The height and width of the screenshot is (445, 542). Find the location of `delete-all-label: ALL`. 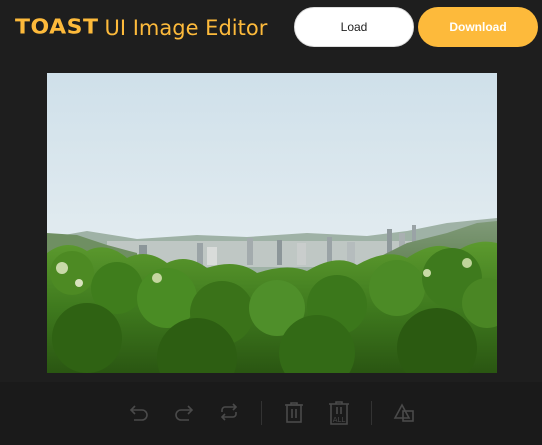

delete-all-label: ALL is located at coordinates (339, 420).